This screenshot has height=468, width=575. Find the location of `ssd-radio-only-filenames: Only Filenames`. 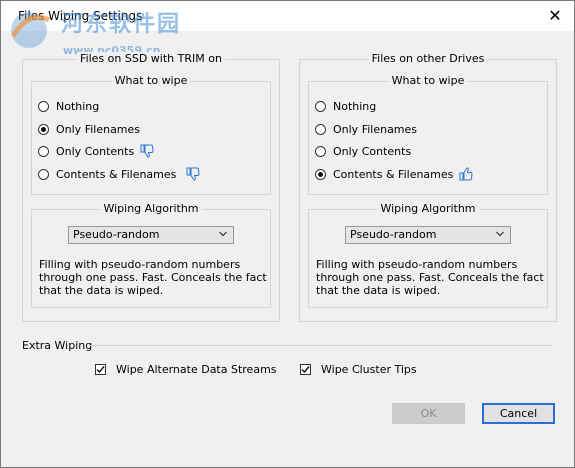

ssd-radio-only-filenames: Only Filenames is located at coordinates (89, 129).